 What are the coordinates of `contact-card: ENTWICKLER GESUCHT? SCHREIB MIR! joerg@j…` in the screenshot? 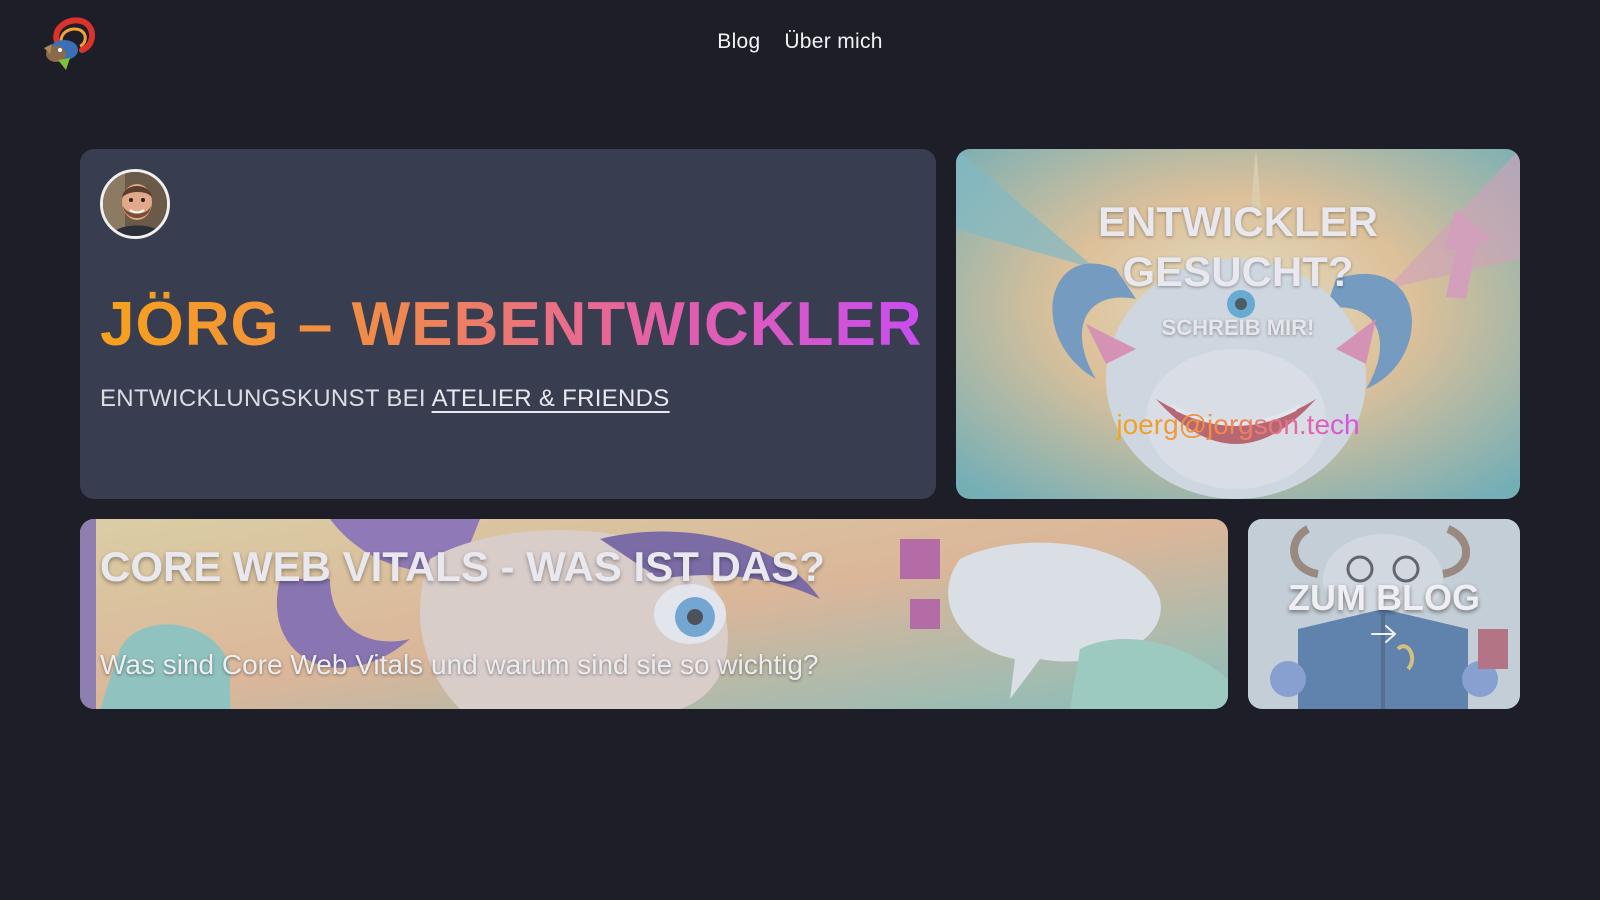 It's located at (1238, 324).